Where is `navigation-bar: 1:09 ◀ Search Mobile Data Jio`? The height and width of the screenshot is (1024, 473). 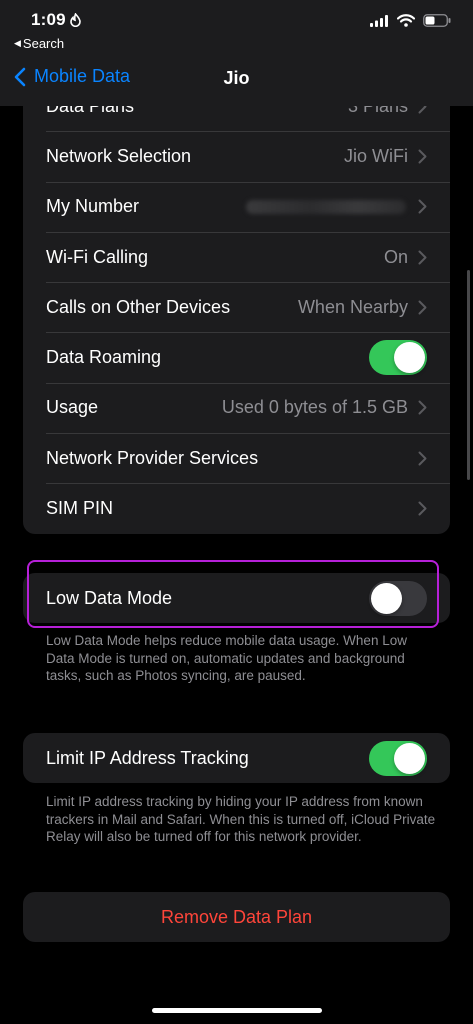
navigation-bar: 1:09 ◀ Search Mobile Data Jio is located at coordinates (236, 53).